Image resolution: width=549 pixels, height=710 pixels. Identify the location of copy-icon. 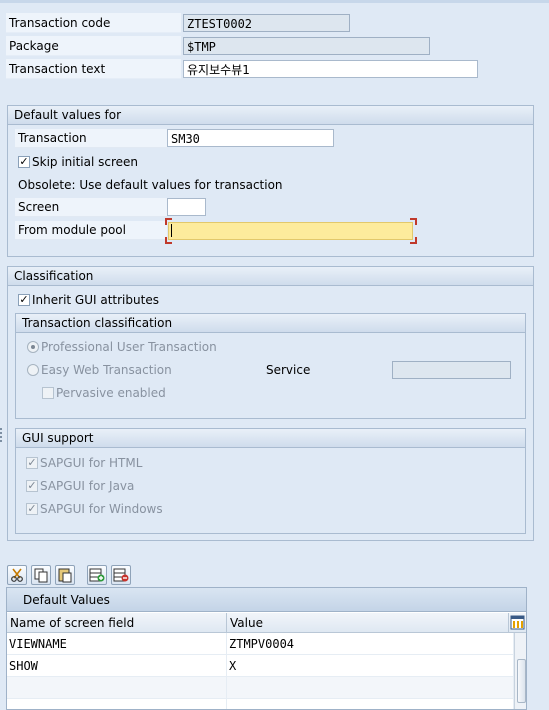
(41, 575).